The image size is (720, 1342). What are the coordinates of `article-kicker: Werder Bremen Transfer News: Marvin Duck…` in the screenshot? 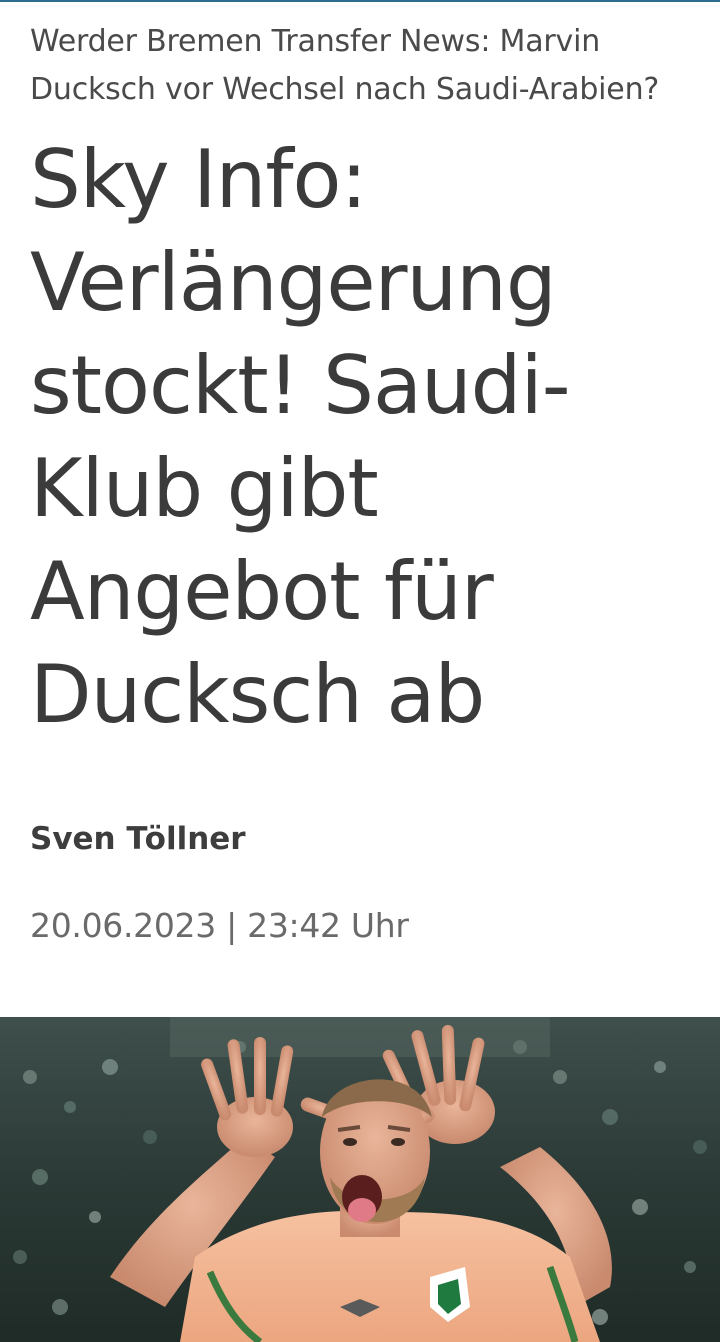 It's located at (345, 65).